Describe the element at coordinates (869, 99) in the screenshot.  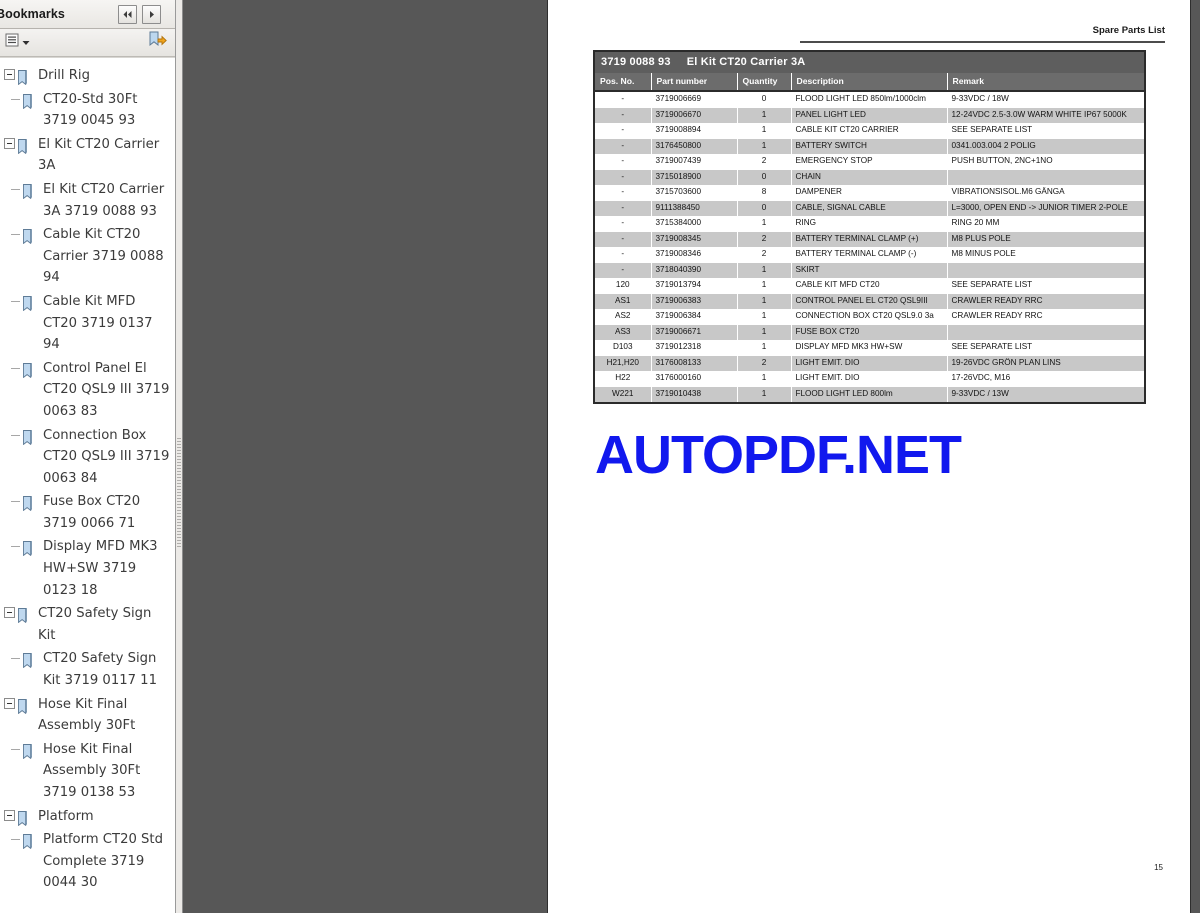
I see `description-cell: FLOOD LIGHT LED 850lm/1000clm` at that location.